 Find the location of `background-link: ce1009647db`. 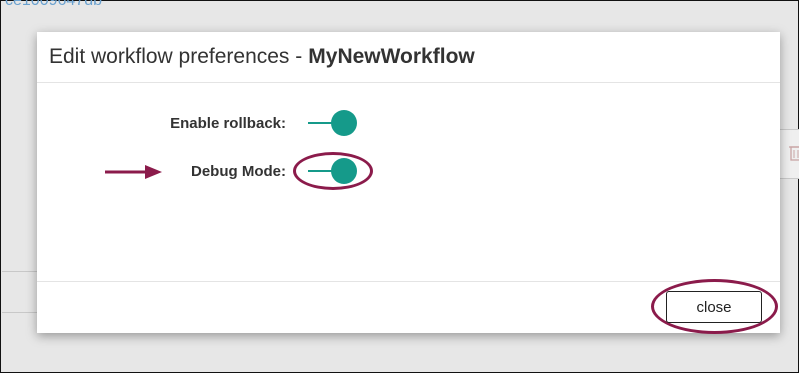

background-link: ce1009647db is located at coordinates (53, 5).